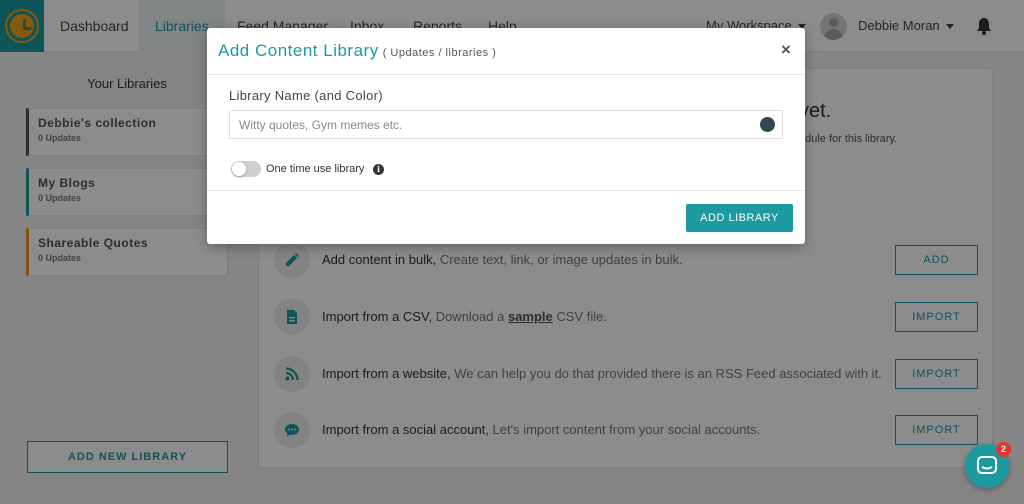  I want to click on notification-badge: 2, so click(1003, 449).